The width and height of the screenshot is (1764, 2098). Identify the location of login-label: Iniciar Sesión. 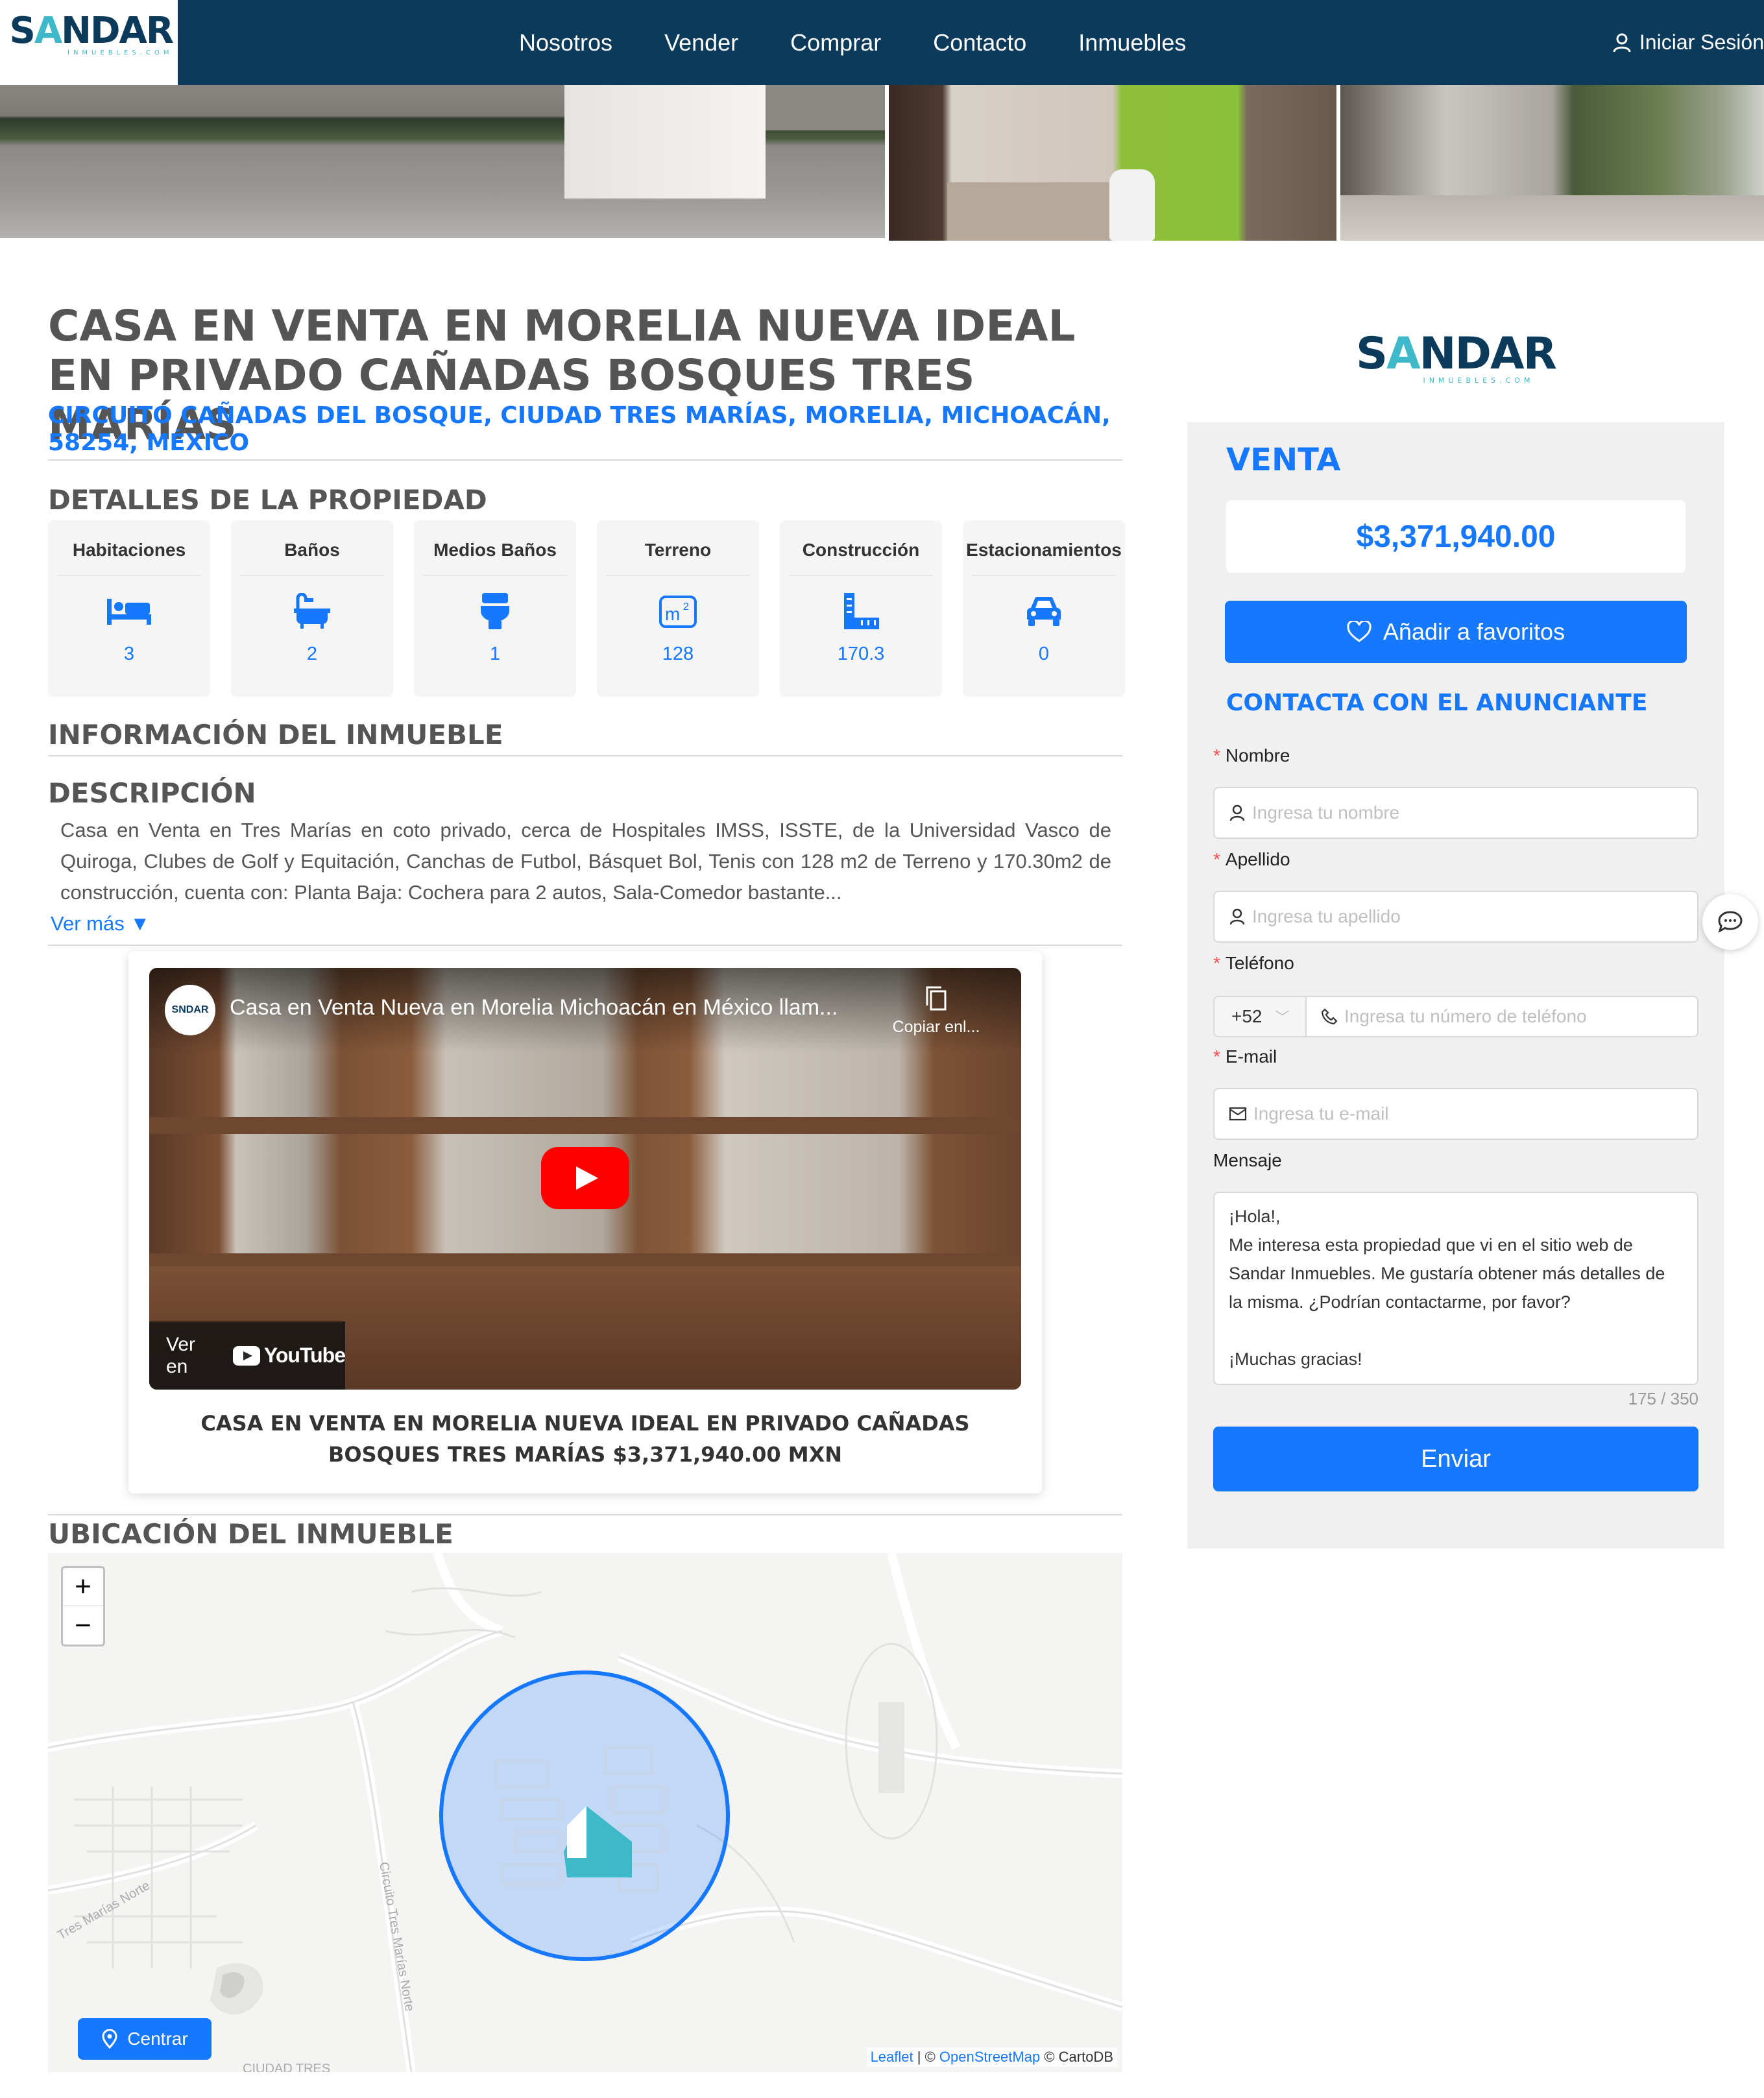
(1701, 42).